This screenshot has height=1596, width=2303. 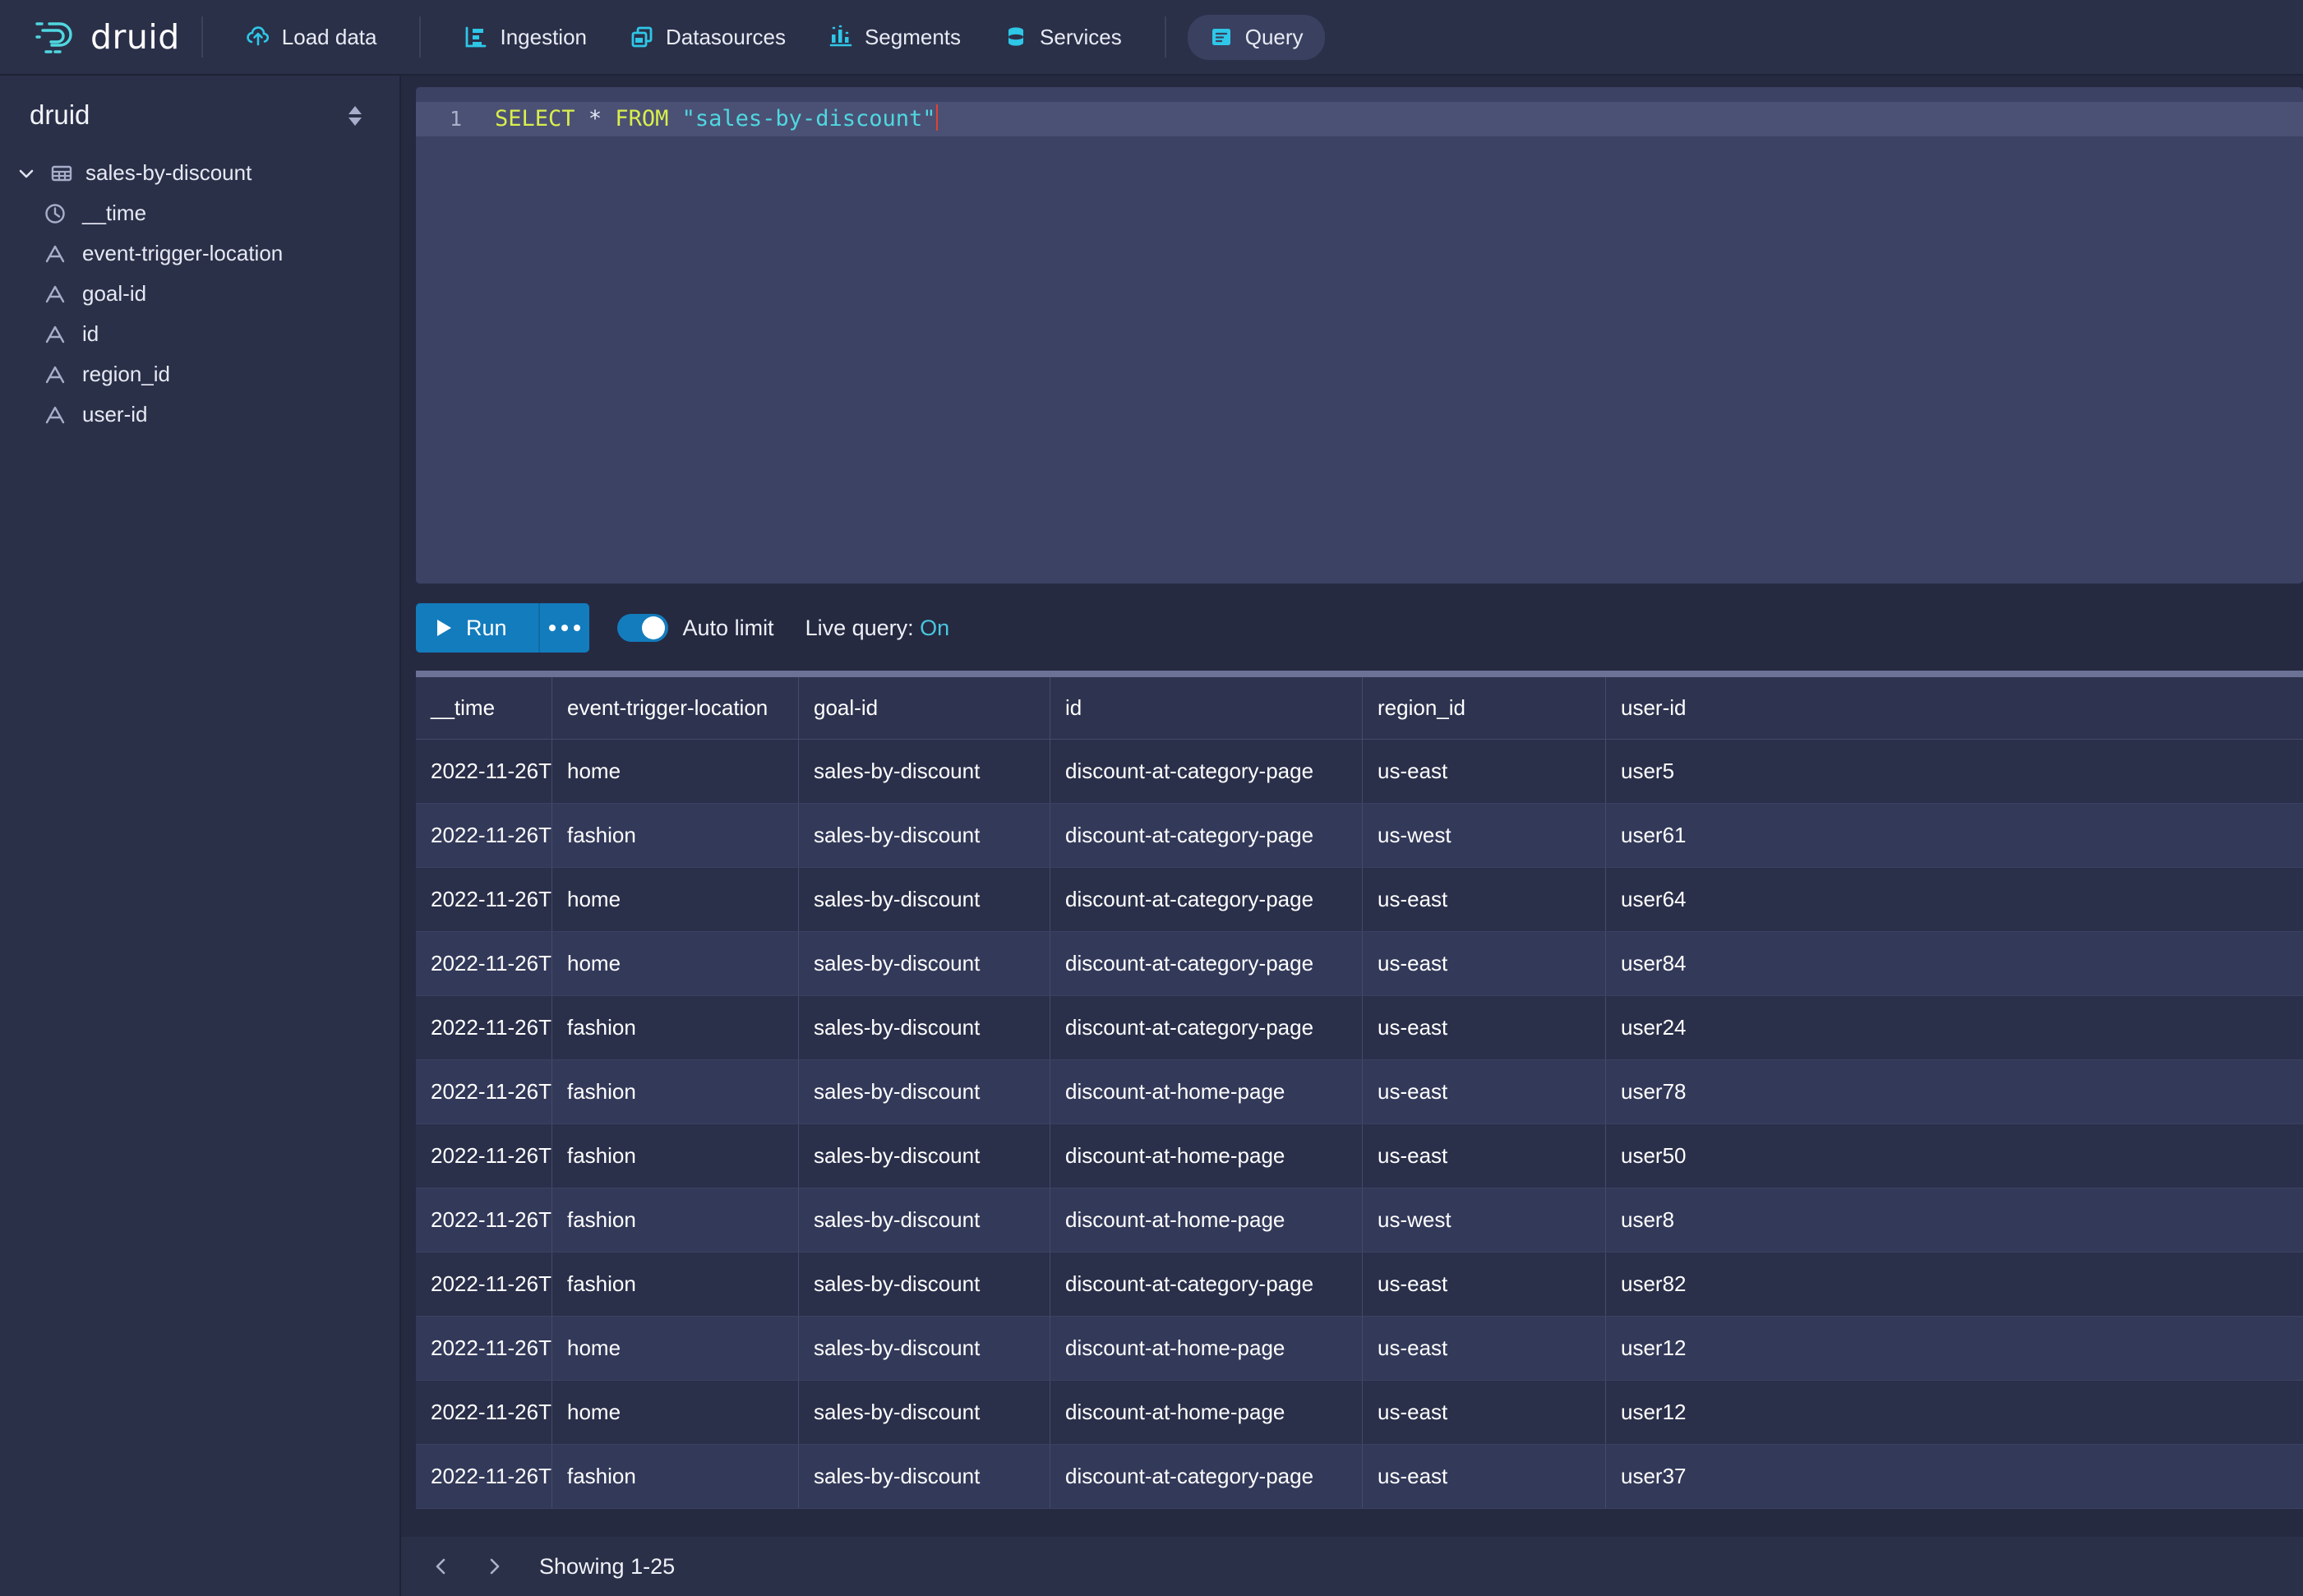 What do you see at coordinates (1360, 674) in the screenshot?
I see `panel-splitter` at bounding box center [1360, 674].